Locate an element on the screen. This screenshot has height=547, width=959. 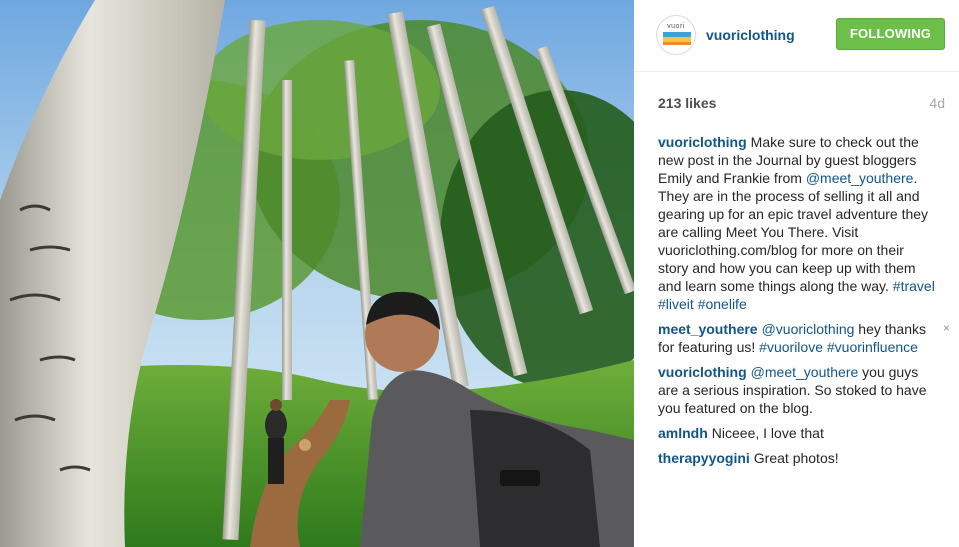
comment-author: amlndh is located at coordinates (683, 433).